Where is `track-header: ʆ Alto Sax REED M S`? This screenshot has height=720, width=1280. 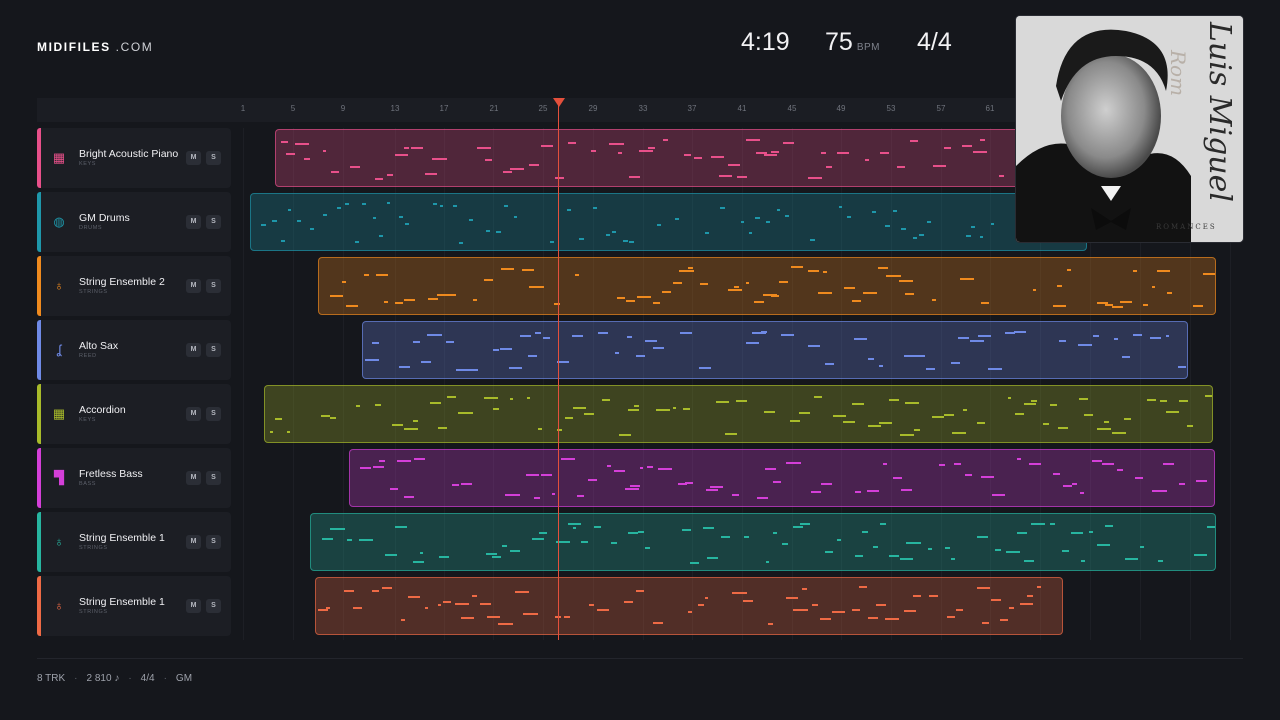
track-header: ʆ Alto Sax REED M S is located at coordinates (134, 350).